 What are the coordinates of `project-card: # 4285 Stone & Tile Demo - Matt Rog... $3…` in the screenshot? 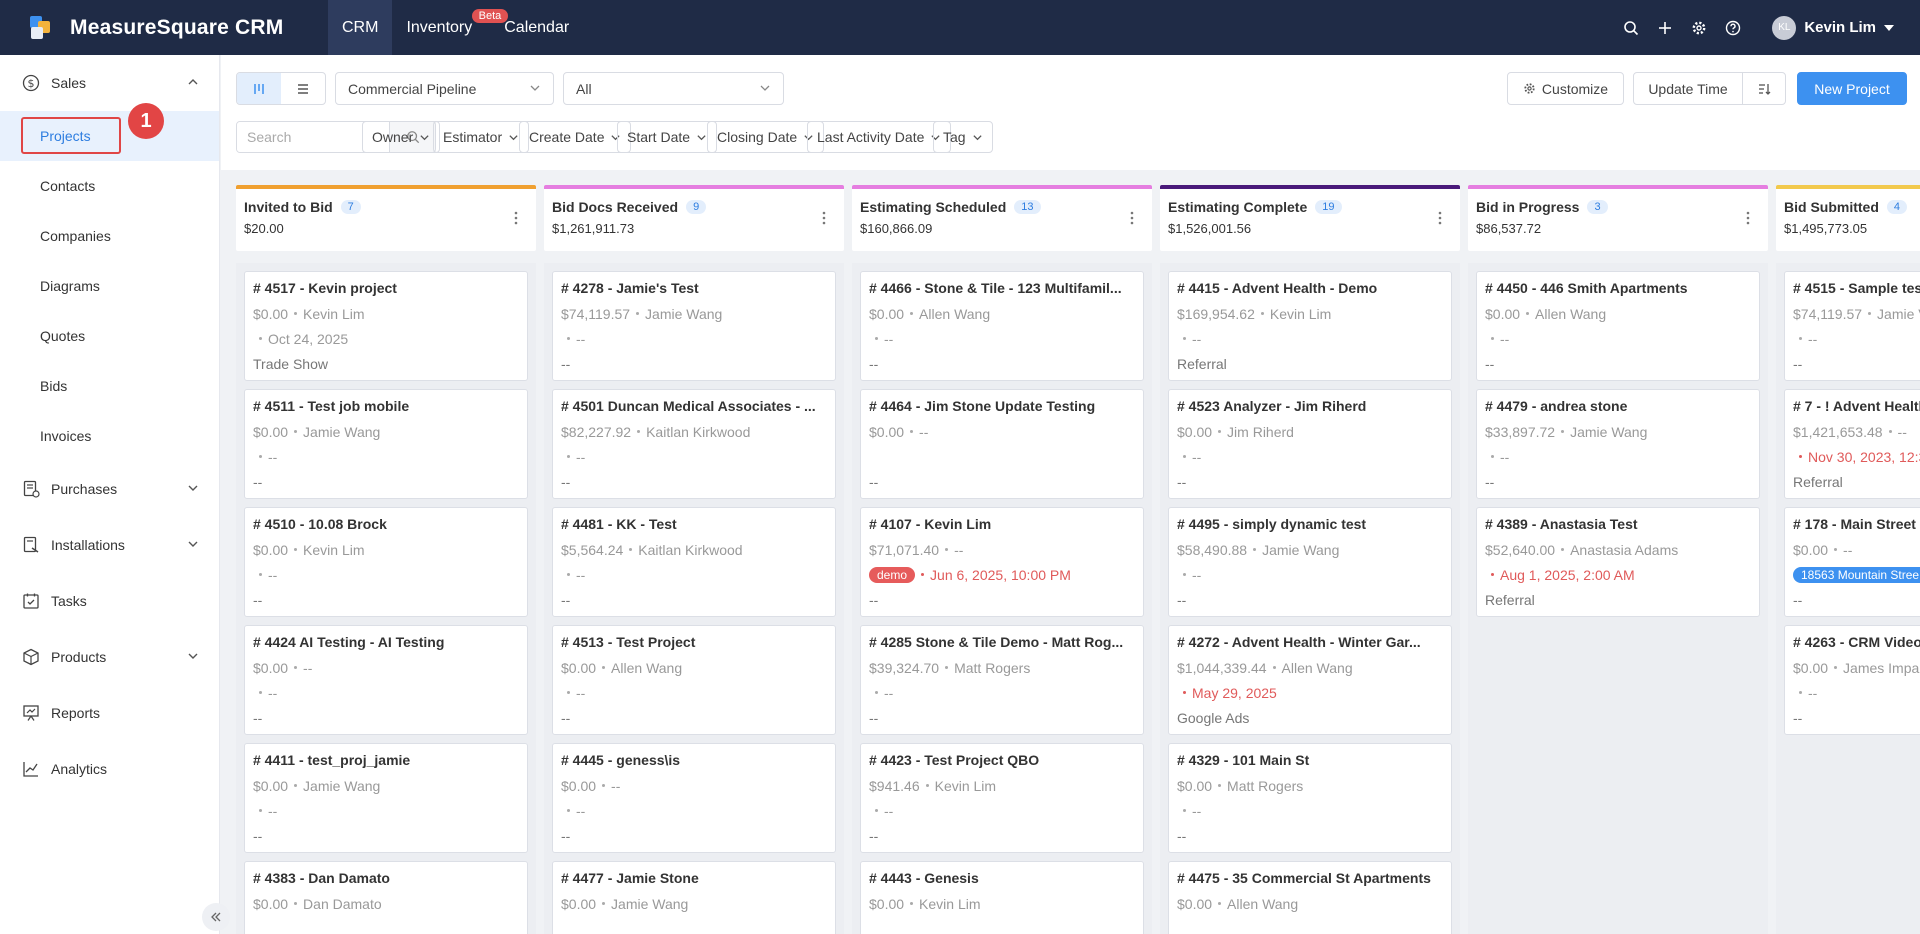 It's located at (1002, 680).